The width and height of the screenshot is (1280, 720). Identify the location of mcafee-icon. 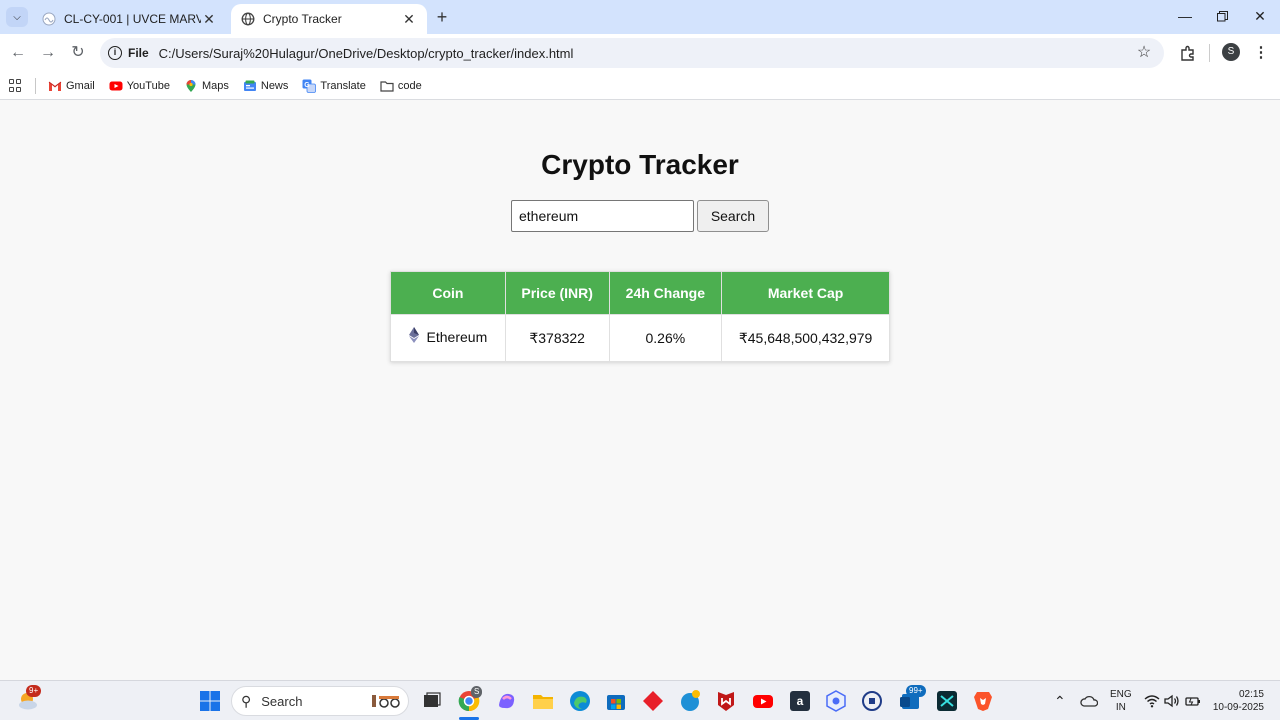
(726, 701).